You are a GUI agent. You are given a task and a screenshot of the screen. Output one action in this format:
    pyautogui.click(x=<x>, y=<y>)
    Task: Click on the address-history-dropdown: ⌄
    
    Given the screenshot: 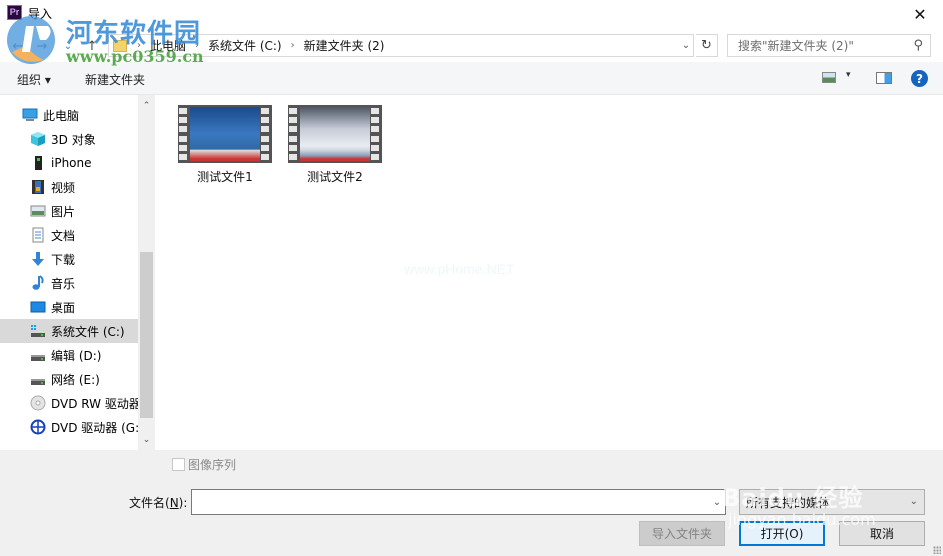 What is the action you would take?
    pyautogui.click(x=686, y=45)
    